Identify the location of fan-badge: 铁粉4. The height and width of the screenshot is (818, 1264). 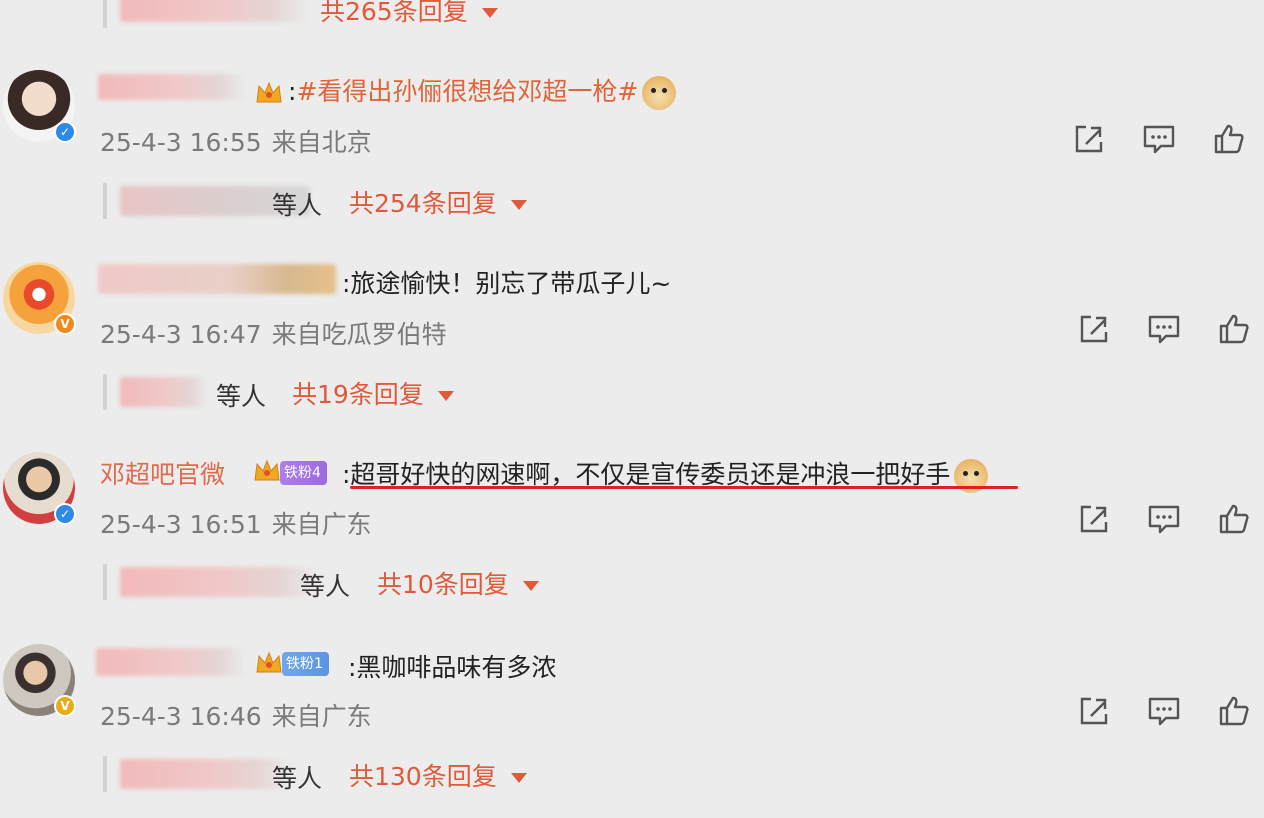
(303, 473).